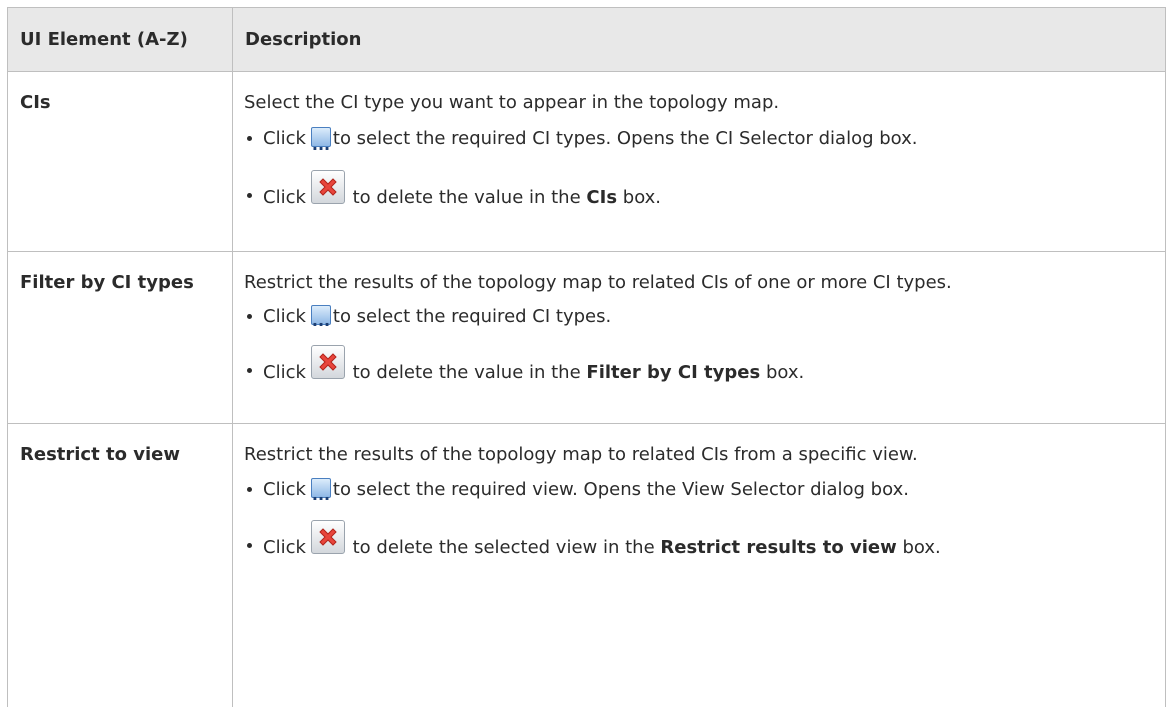 This screenshot has width=1167, height=707. Describe the element at coordinates (120, 39) in the screenshot. I see `header-ui-element: UI Element (A-Z)` at that location.